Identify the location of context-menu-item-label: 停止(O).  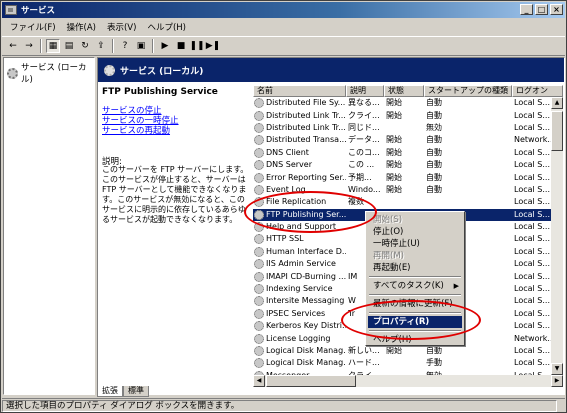
(388, 232).